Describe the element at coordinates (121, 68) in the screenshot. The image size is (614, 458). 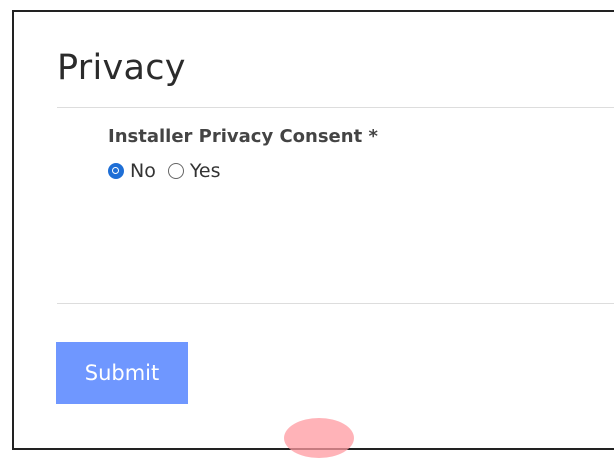
I see `section-title: Privacy` at that location.